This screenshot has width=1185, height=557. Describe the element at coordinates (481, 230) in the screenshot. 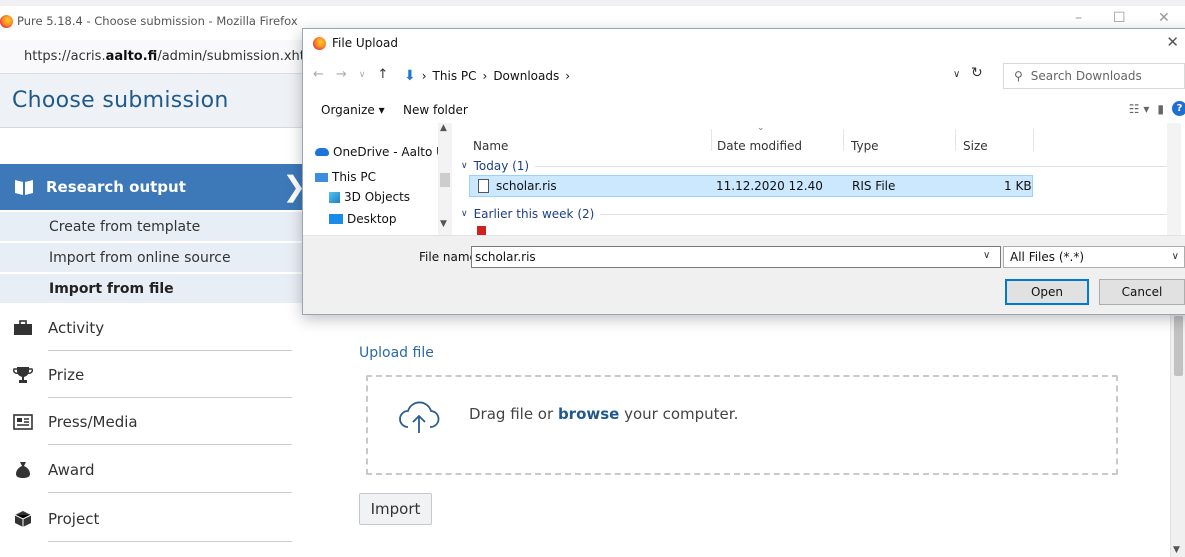

I see `pdf-file-icon` at that location.